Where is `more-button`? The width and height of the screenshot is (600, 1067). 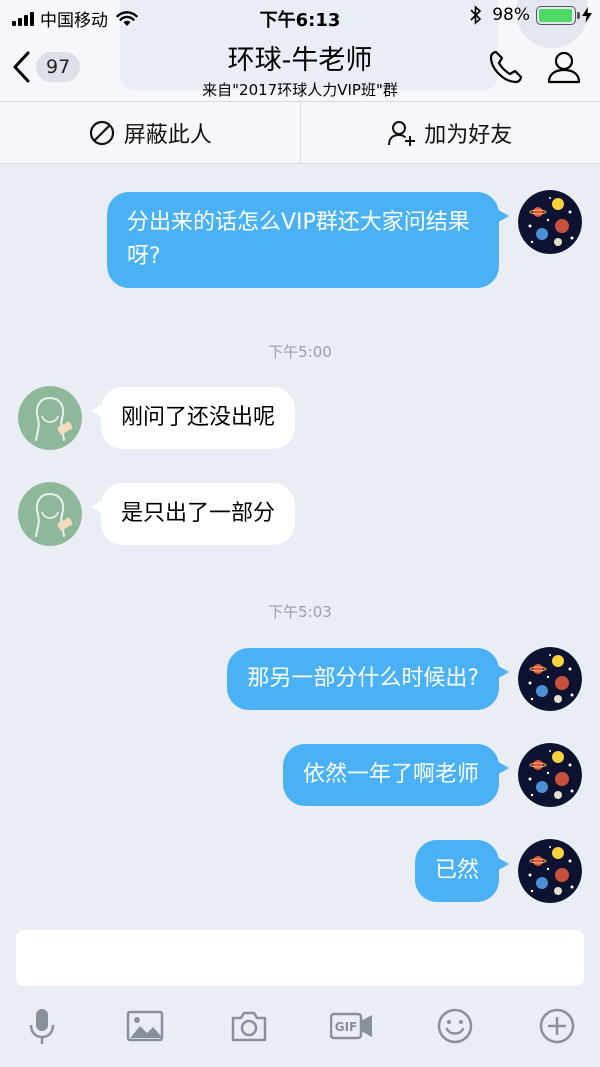
more-button is located at coordinates (557, 1026).